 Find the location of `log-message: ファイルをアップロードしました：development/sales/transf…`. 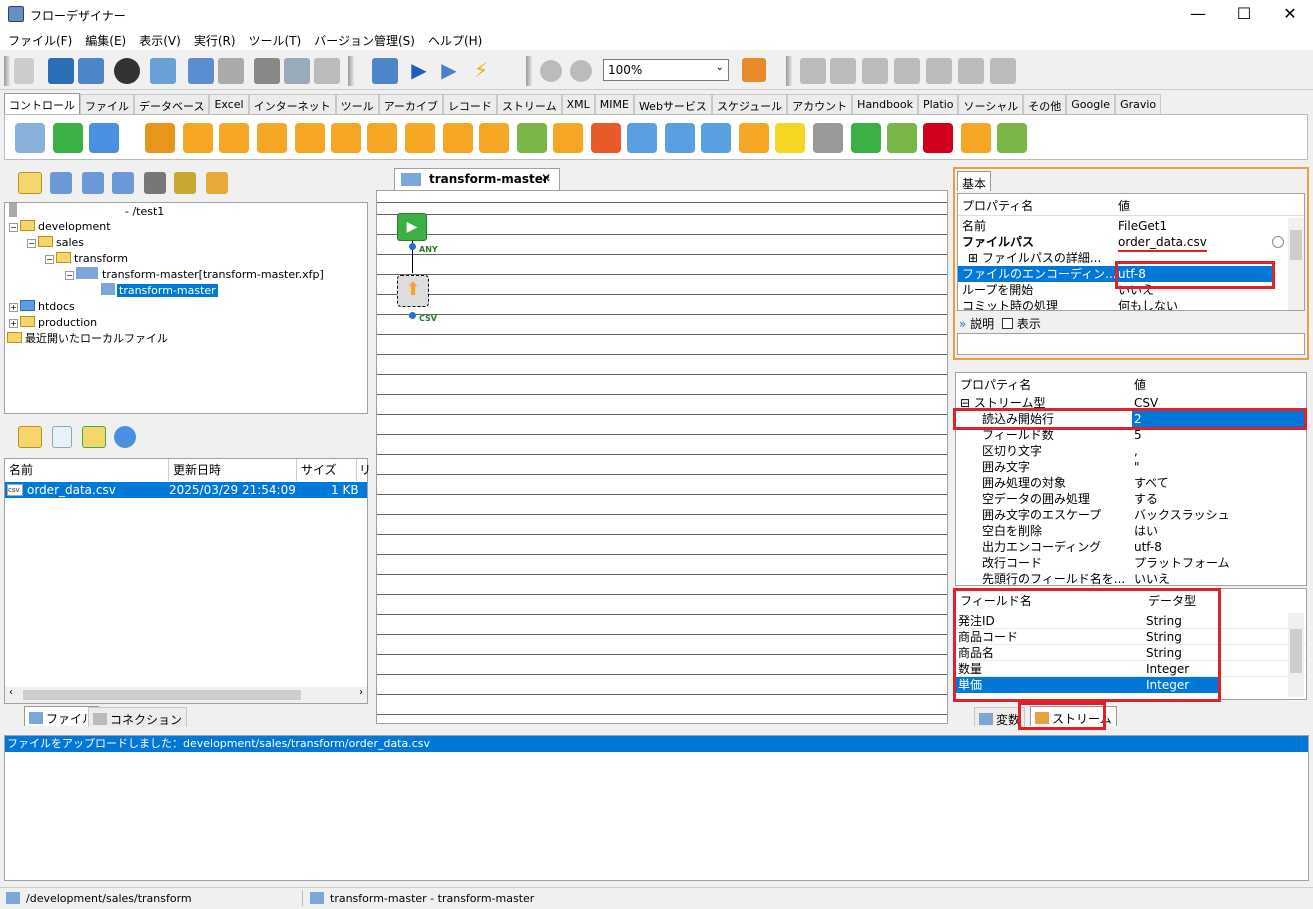

log-message: ファイルをアップロードしました：development/sales/transf… is located at coordinates (656, 744).